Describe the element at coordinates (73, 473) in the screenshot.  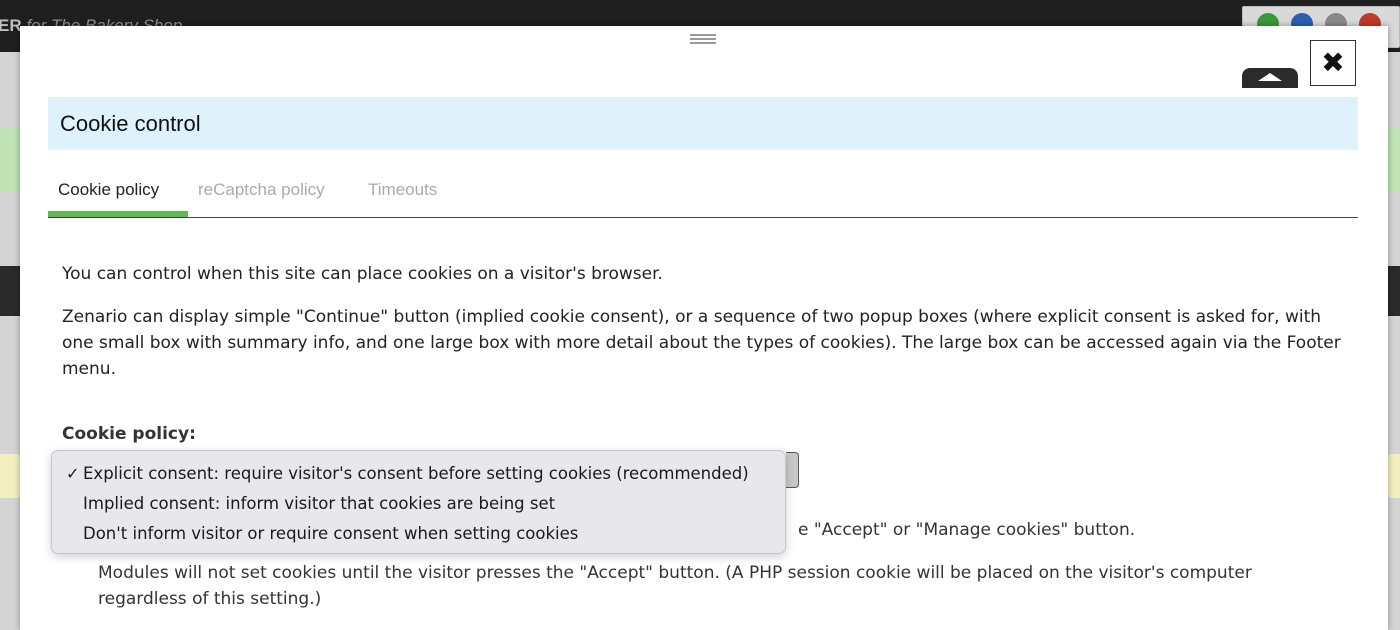
I see `checkmark-icon: ✓` at that location.